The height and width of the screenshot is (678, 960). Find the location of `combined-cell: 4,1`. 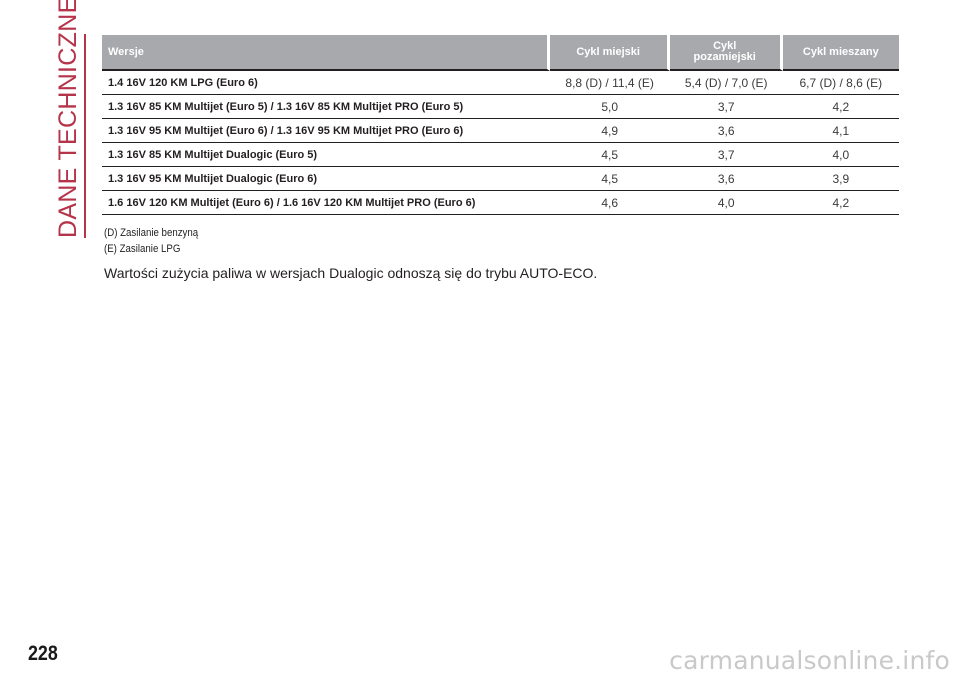

combined-cell: 4,1 is located at coordinates (840, 131).